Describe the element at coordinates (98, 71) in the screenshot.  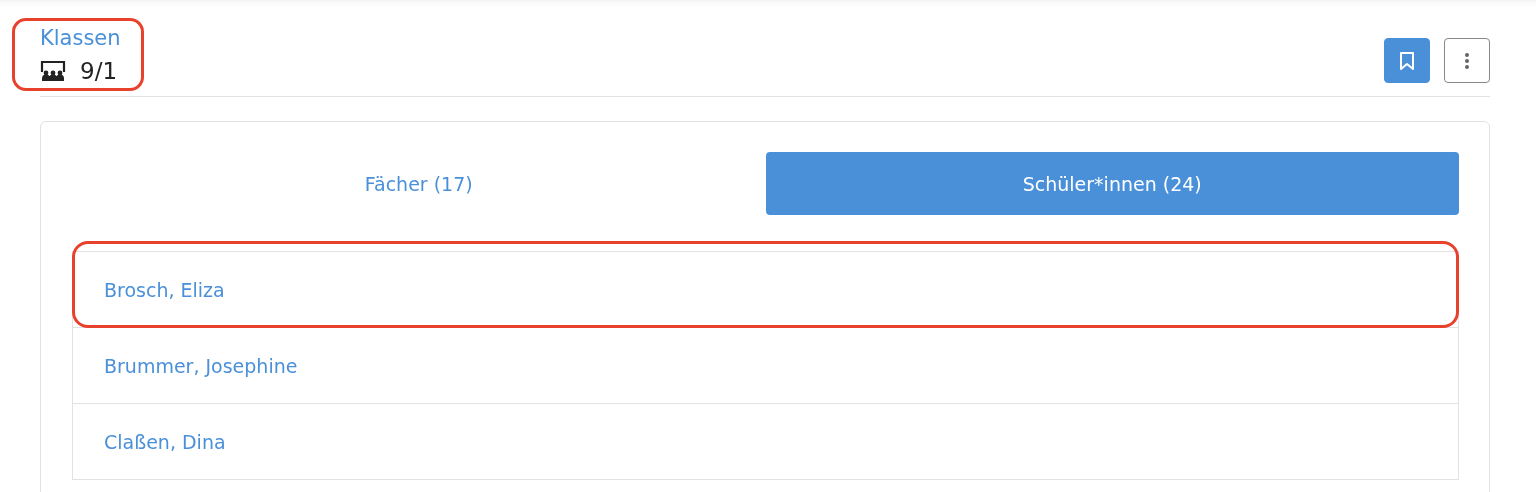
I see `class-name: 9/1` at that location.